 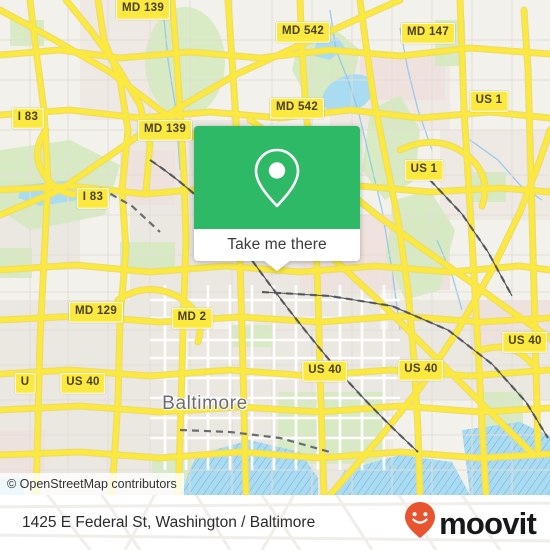 What do you see at coordinates (420, 522) in the screenshot?
I see `moovit-smiley-pin-icon` at bounding box center [420, 522].